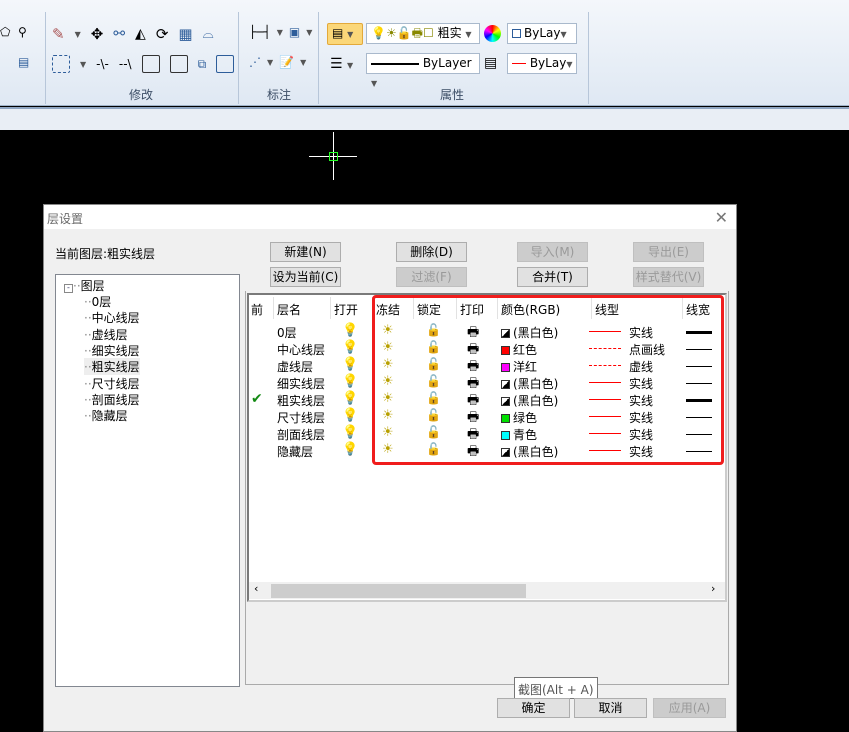  Describe the element at coordinates (141, 95) in the screenshot. I see `group-label-modify: 修改` at that location.